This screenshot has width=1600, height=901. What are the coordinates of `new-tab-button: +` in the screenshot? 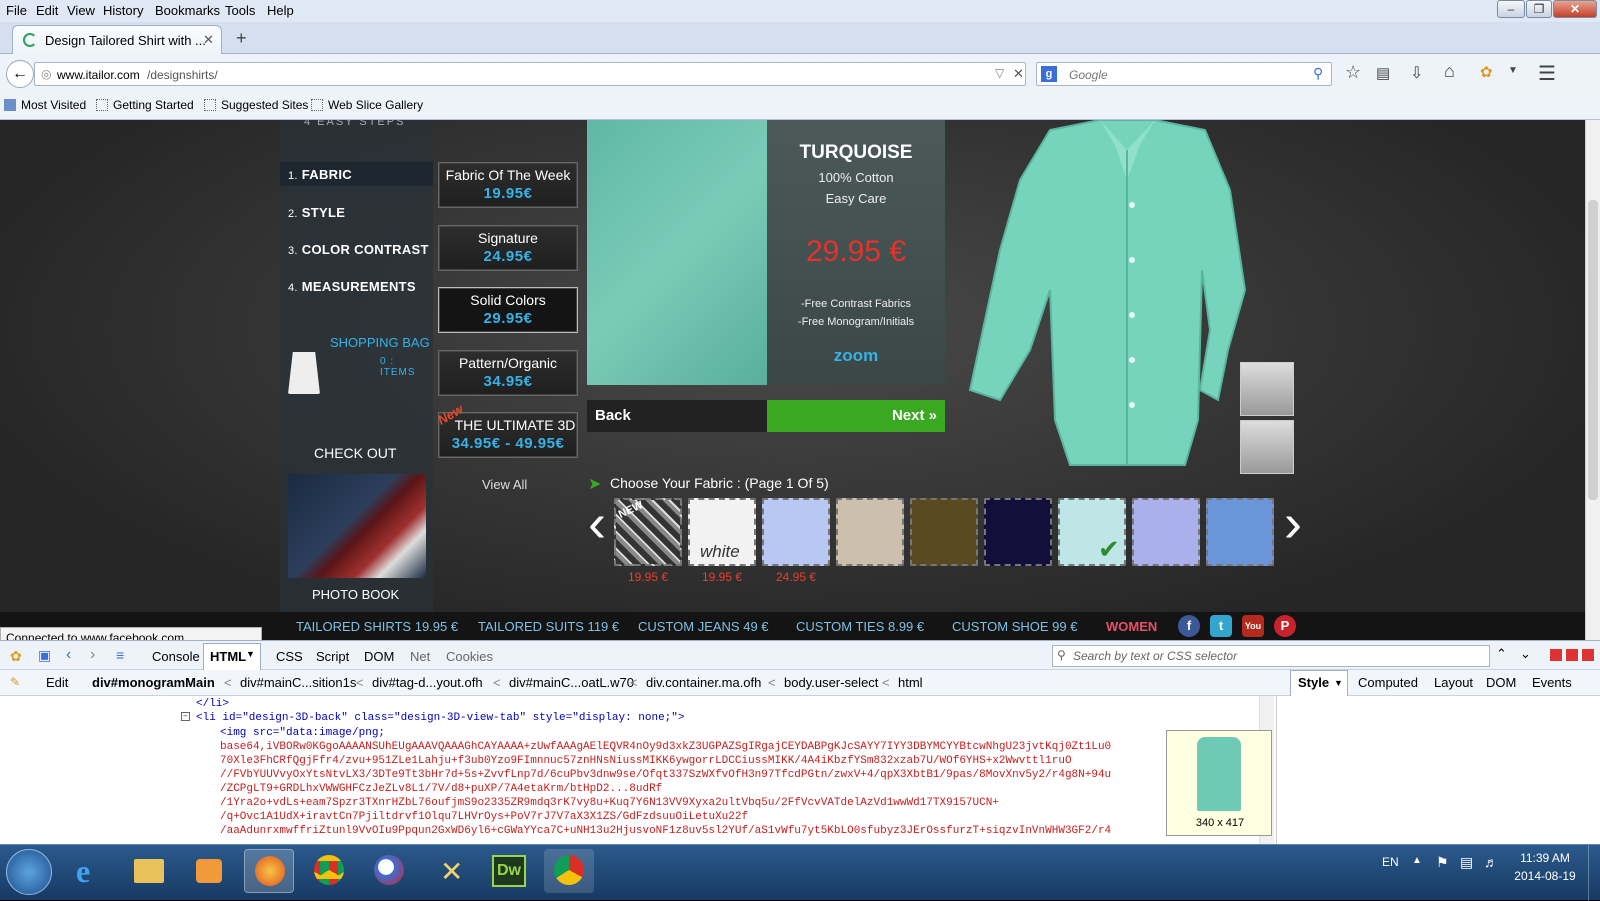 It's located at (241, 38).